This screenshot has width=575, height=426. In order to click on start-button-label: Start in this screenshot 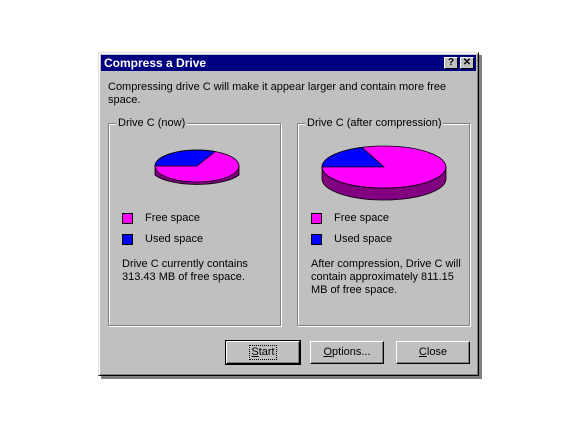, I will do `click(263, 352)`.